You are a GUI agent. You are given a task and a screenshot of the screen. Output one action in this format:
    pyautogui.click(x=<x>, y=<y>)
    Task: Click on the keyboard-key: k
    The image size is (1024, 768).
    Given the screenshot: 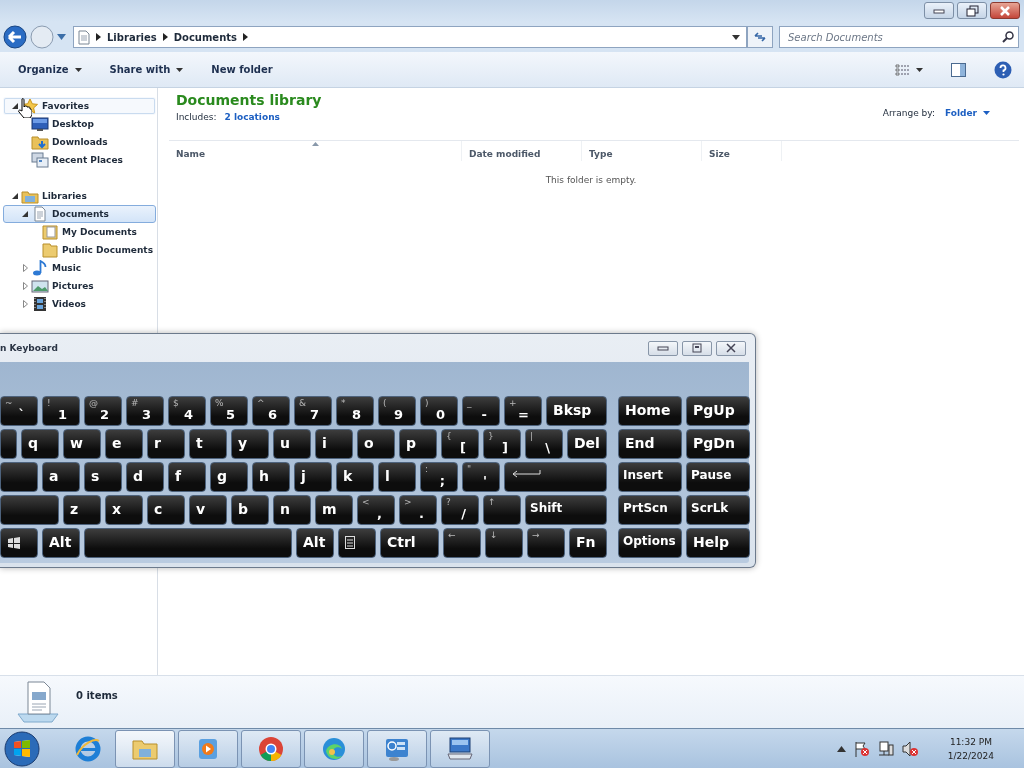 What is the action you would take?
    pyautogui.click(x=355, y=477)
    